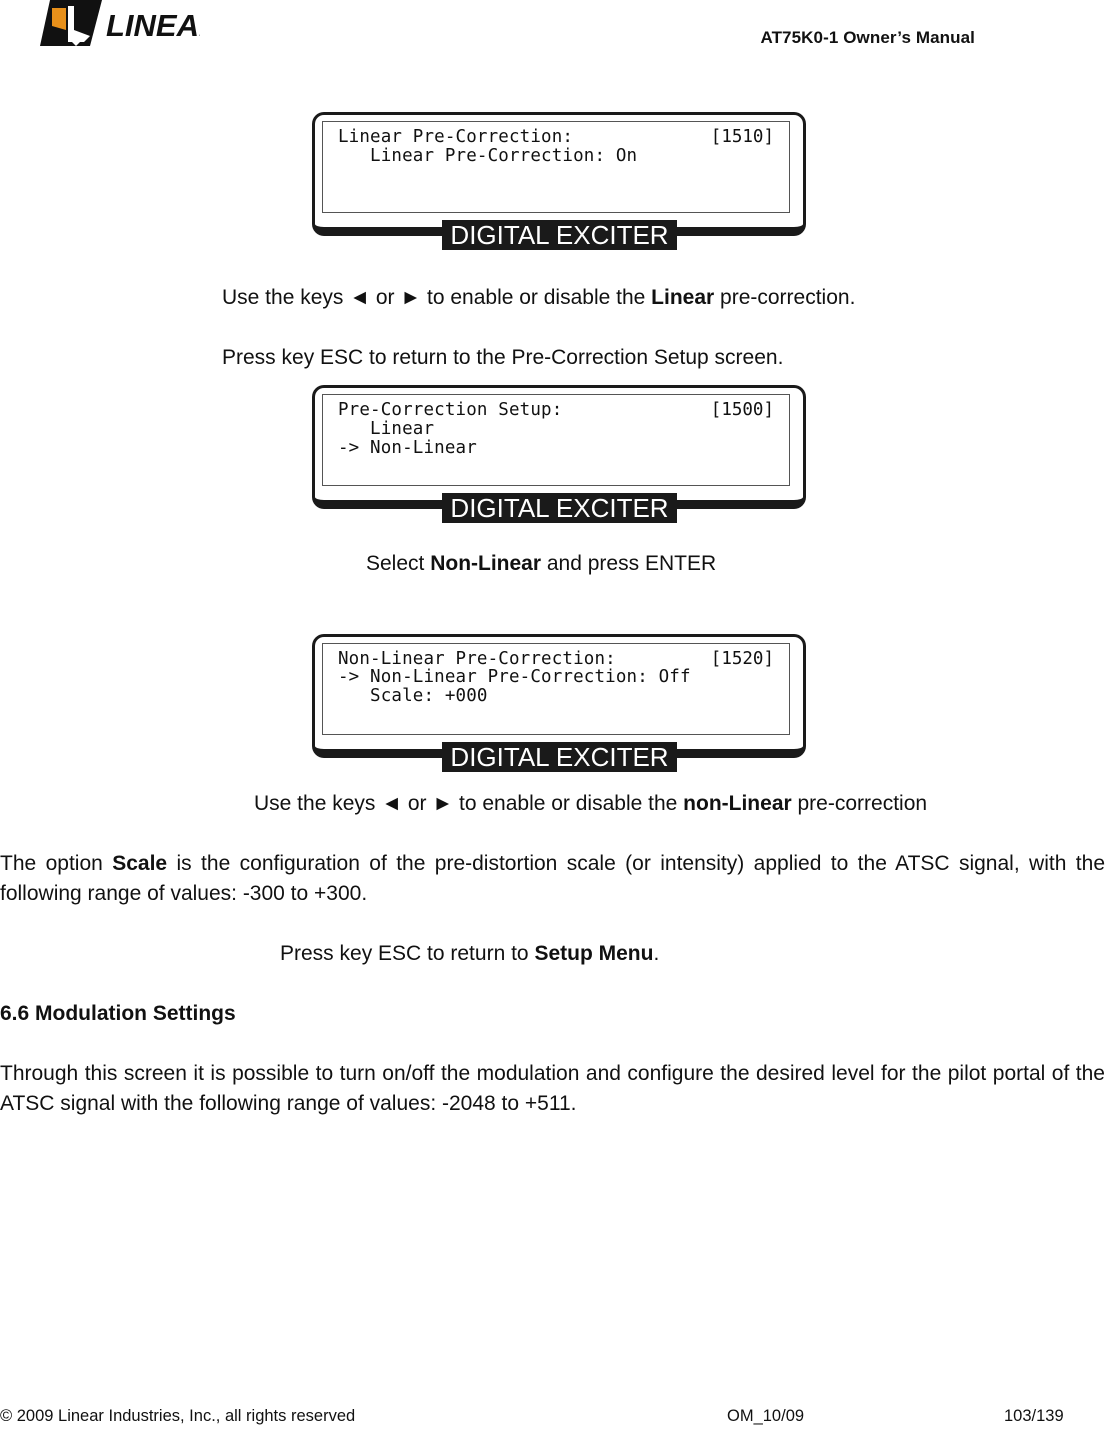 The width and height of the screenshot is (1105, 1429). I want to click on lcd-line-non-linear-state: -> Non-Linear Pre-Correction: Off, so click(514, 677).